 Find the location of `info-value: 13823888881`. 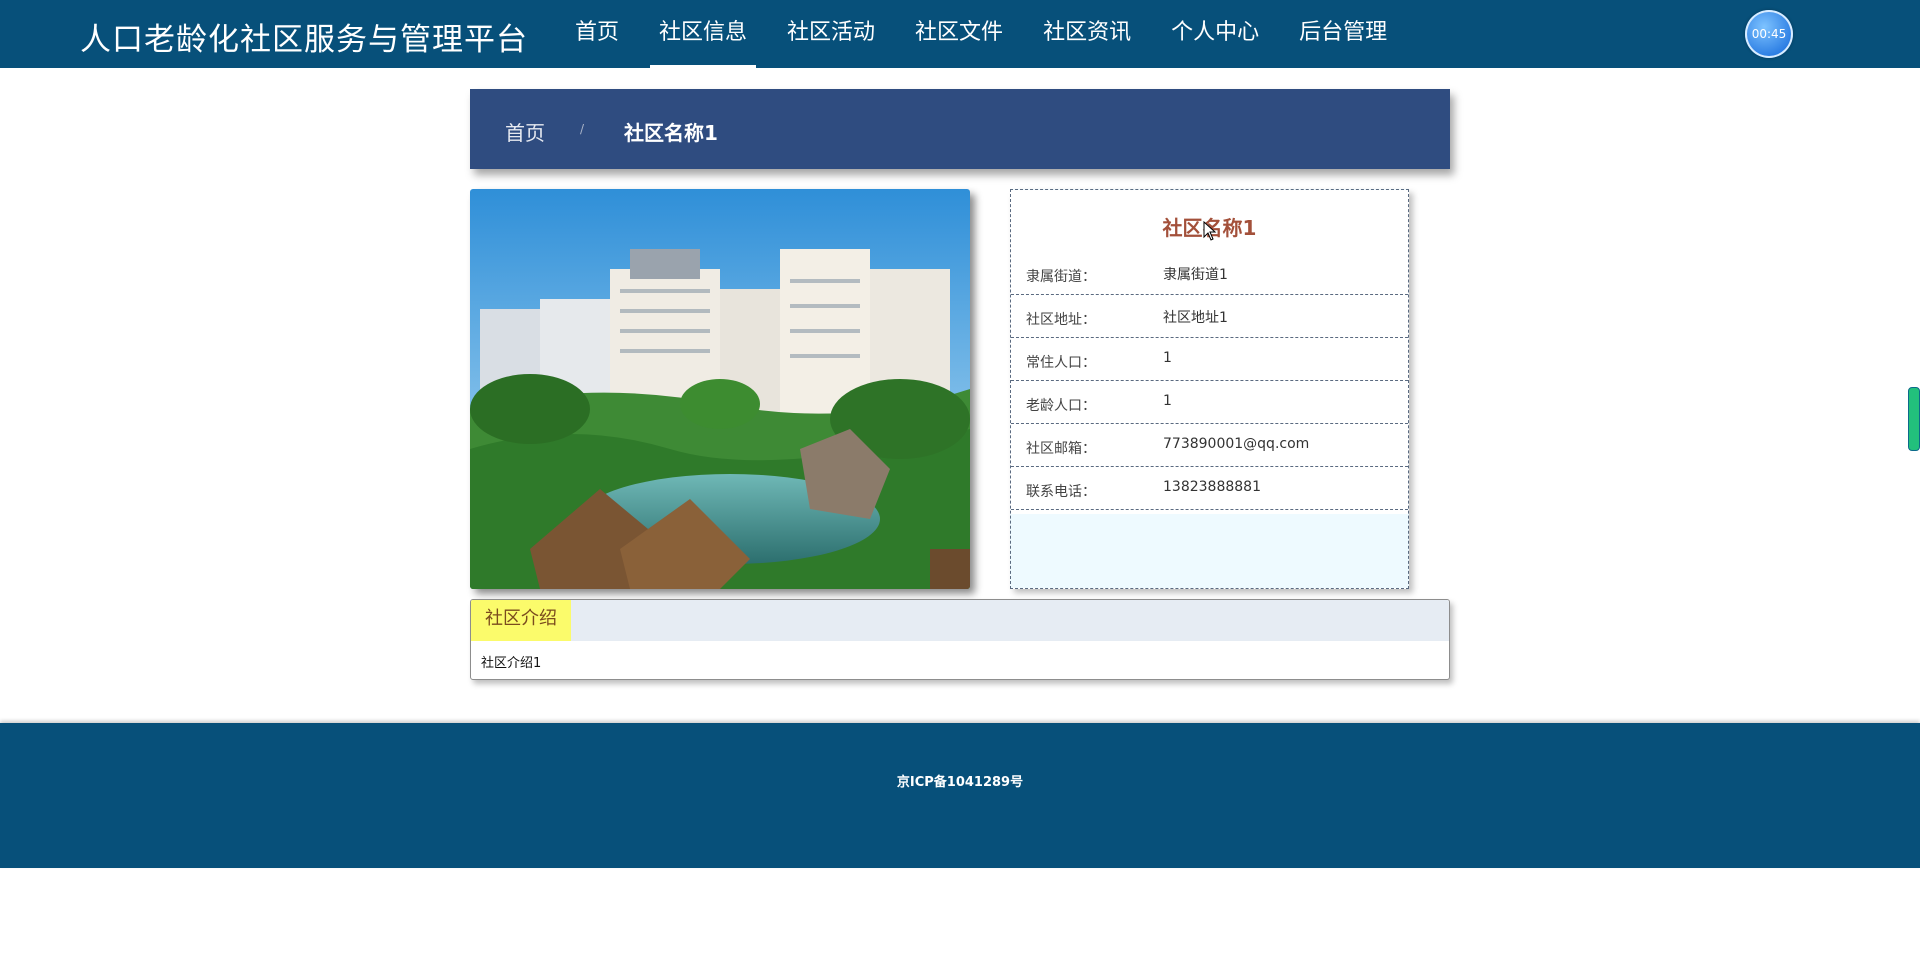

info-value: 13823888881 is located at coordinates (1212, 487).